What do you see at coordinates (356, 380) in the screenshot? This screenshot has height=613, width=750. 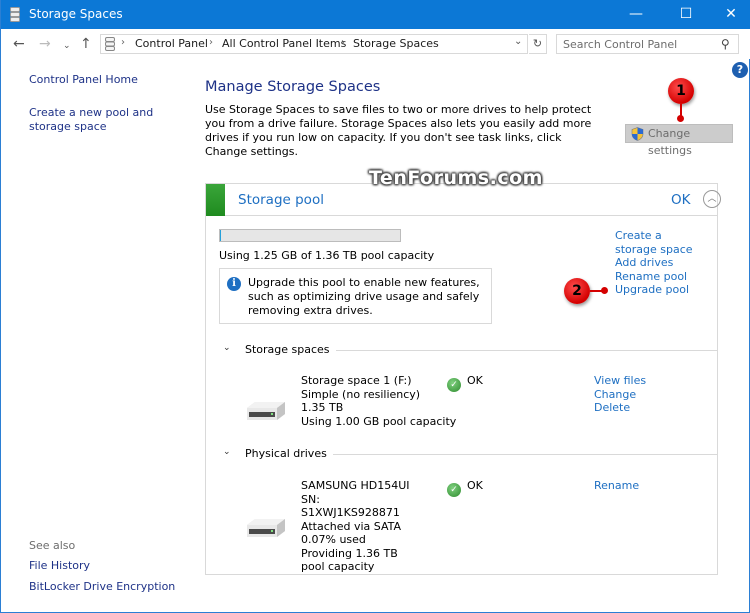 I see `storage-space-name: Storage space 1 (F:)` at bounding box center [356, 380].